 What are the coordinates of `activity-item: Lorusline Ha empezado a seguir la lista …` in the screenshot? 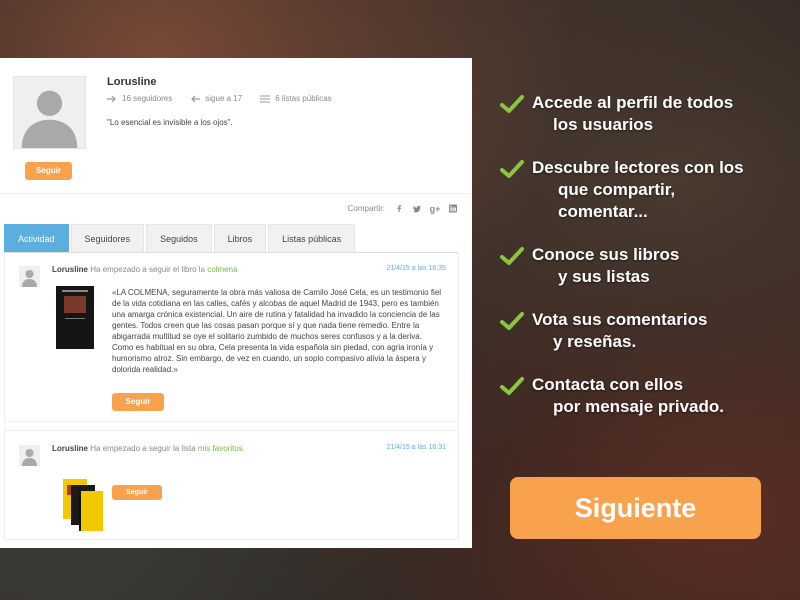 It's located at (231, 485).